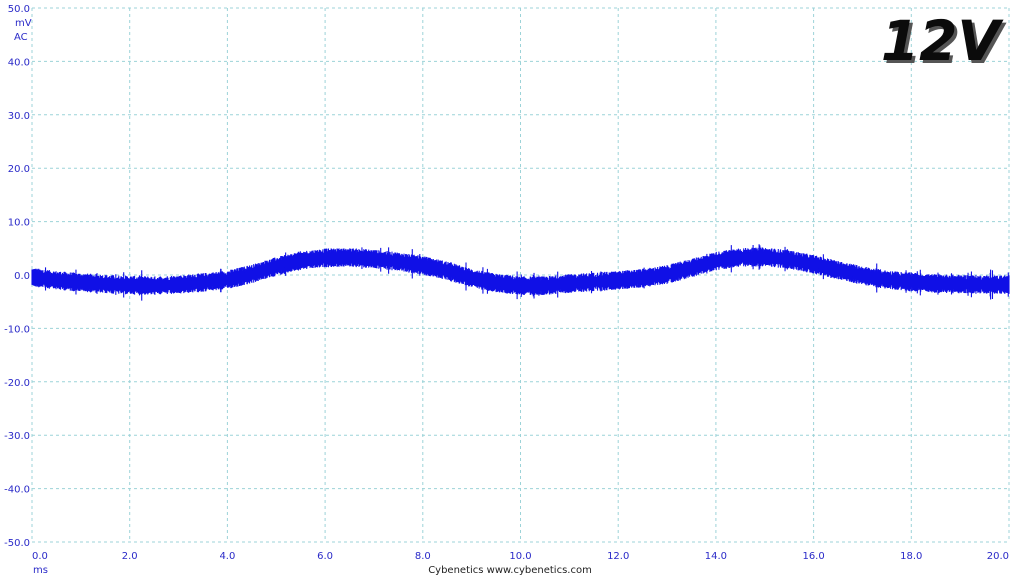  What do you see at coordinates (510, 570) in the screenshot?
I see `credit-text: Cybenetics www.cybenetics.com` at bounding box center [510, 570].